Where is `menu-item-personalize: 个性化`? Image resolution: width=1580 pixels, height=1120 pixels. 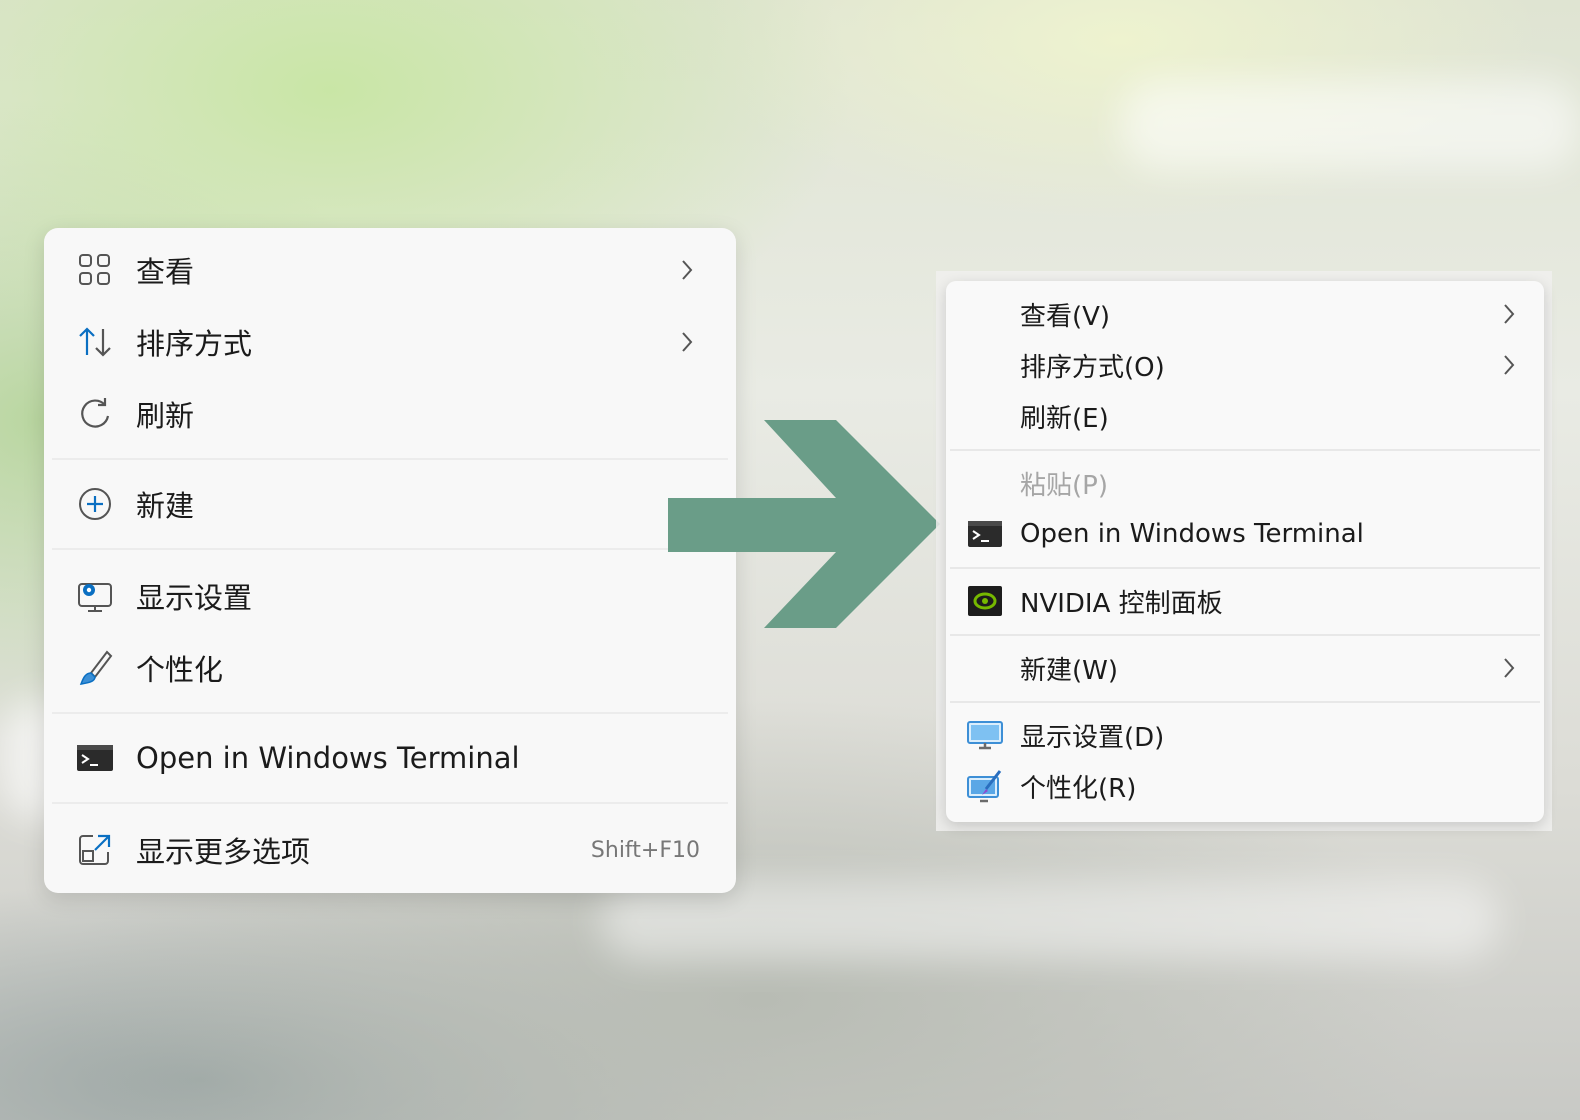
menu-item-personalize: 个性化 is located at coordinates (390, 668).